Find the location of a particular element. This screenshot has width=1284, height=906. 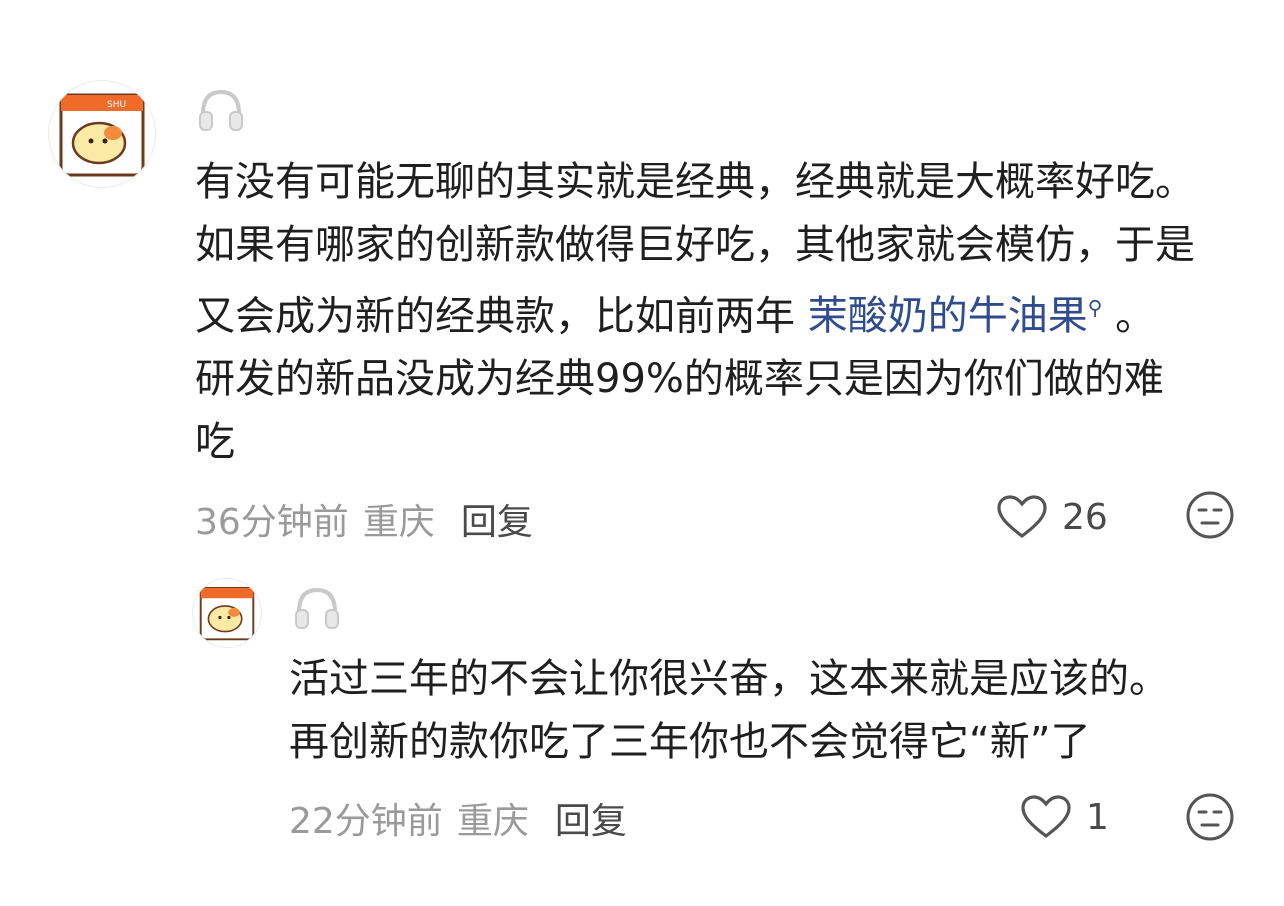

user-avatar is located at coordinates (227, 613).